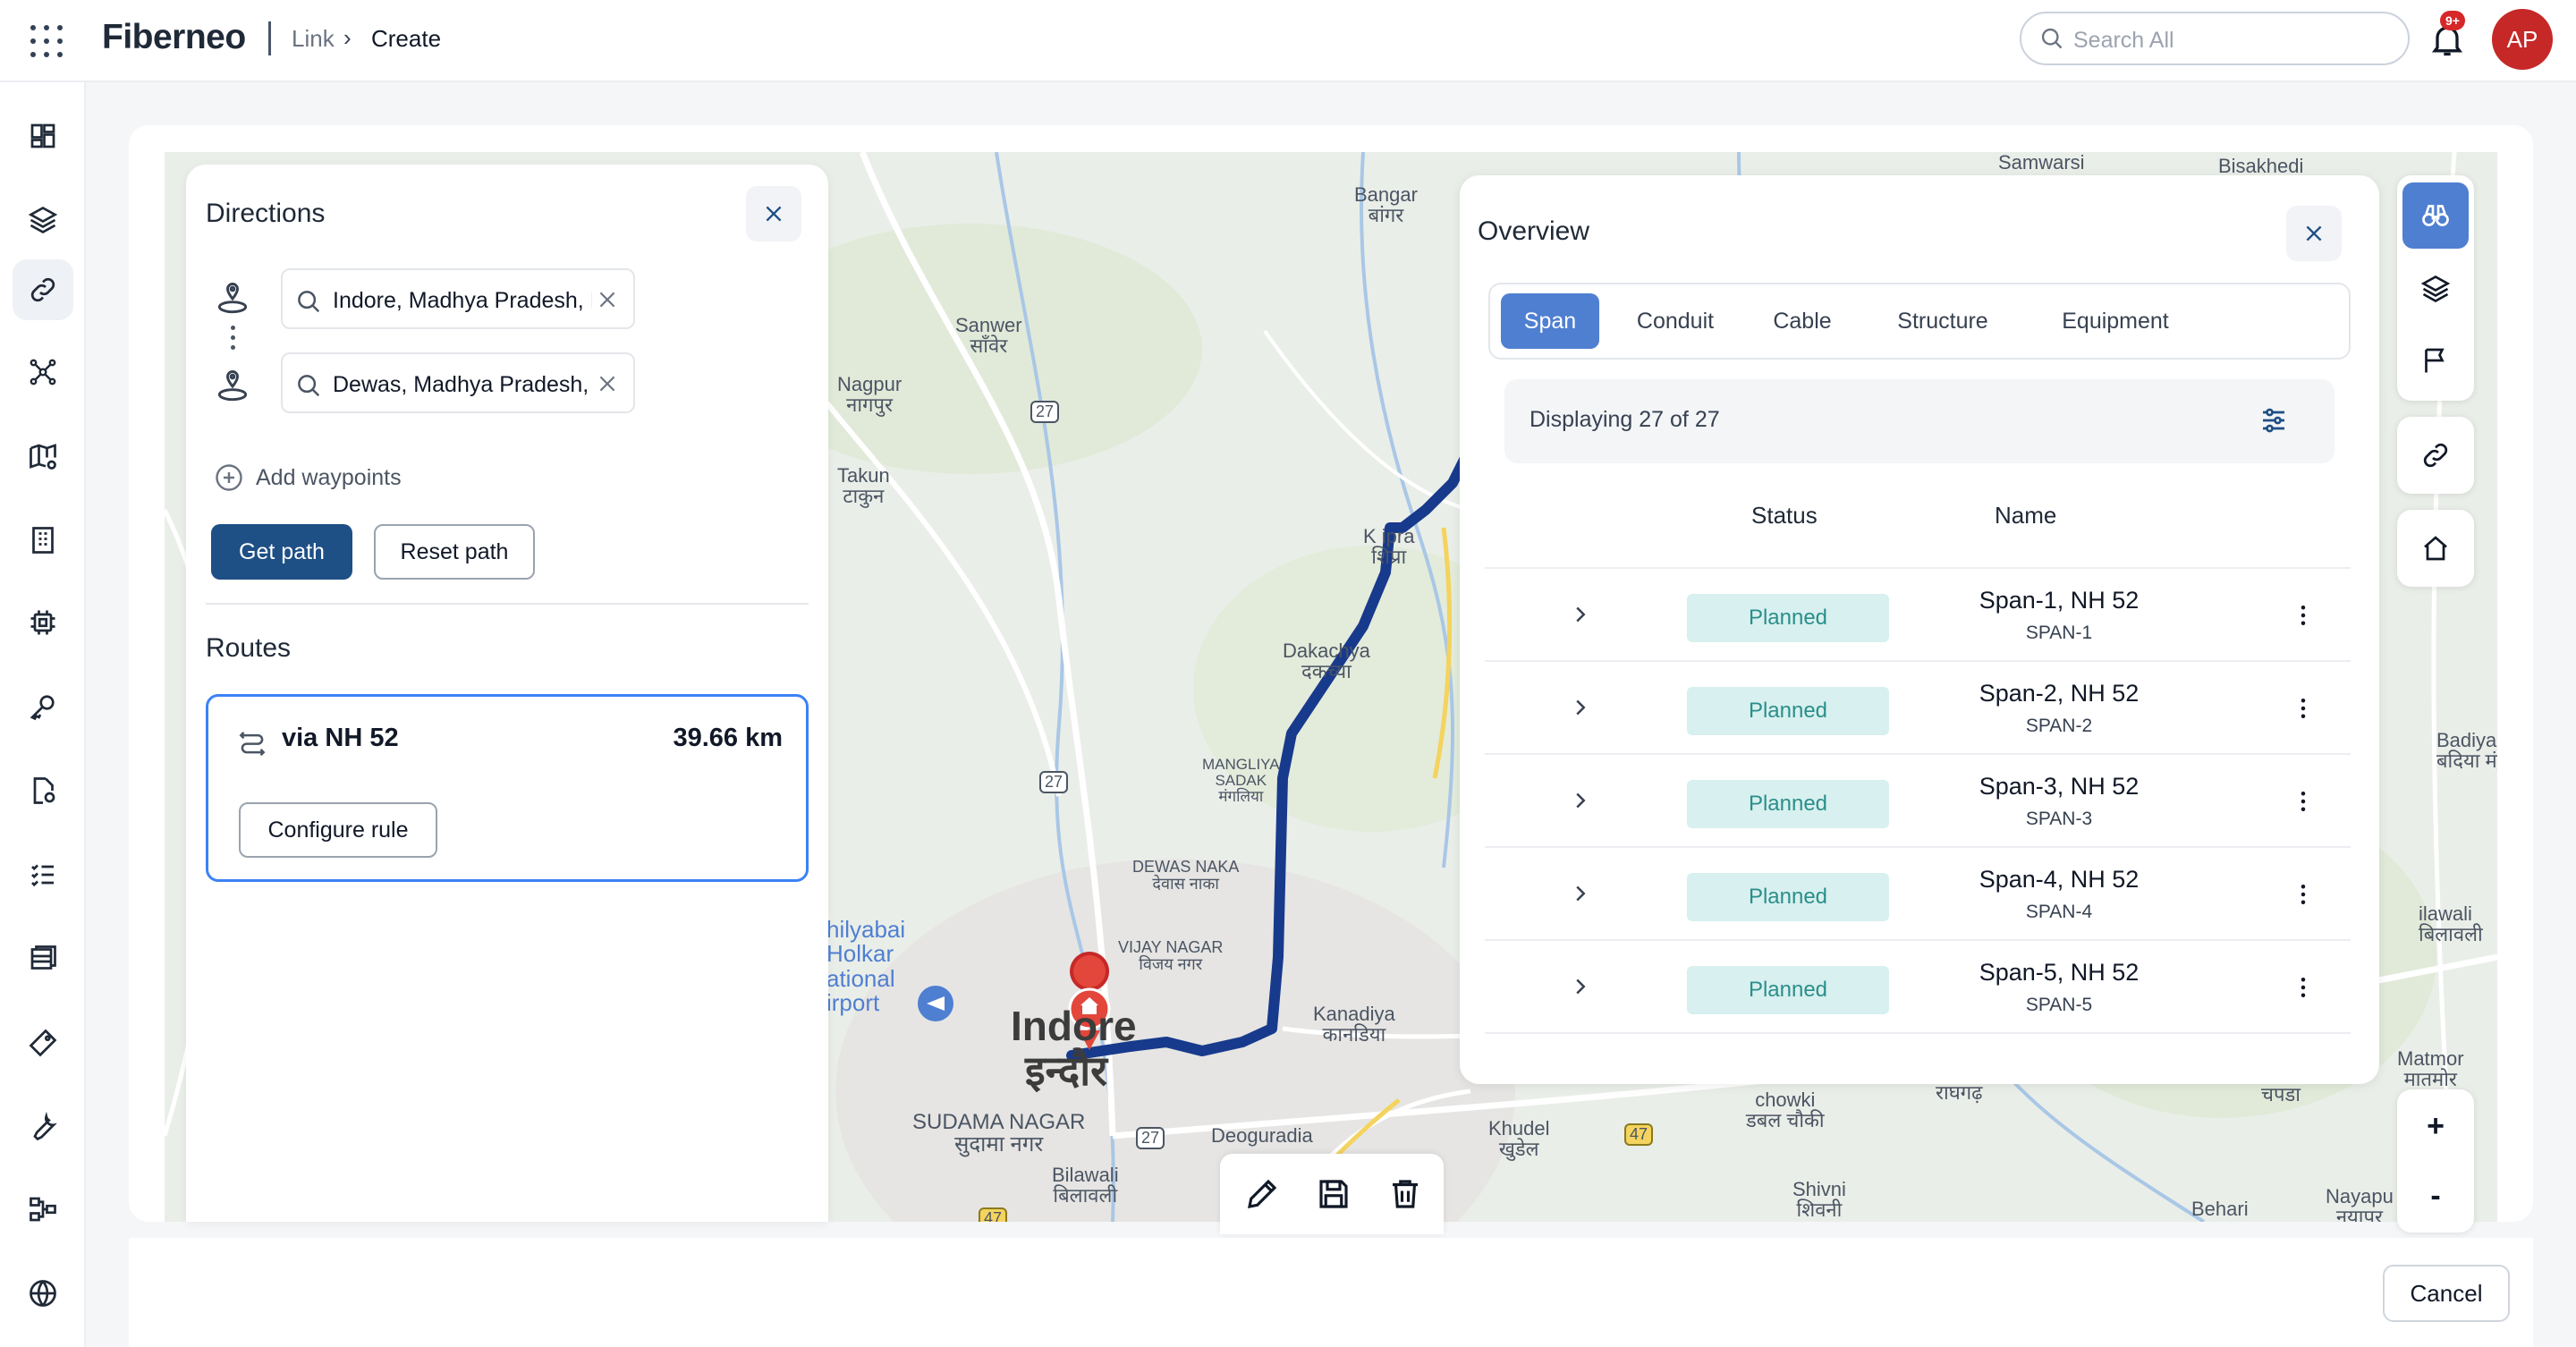 This screenshot has width=2576, height=1347. Describe the element at coordinates (1074, 1026) in the screenshot. I see `map-label-indore: Indore` at that location.